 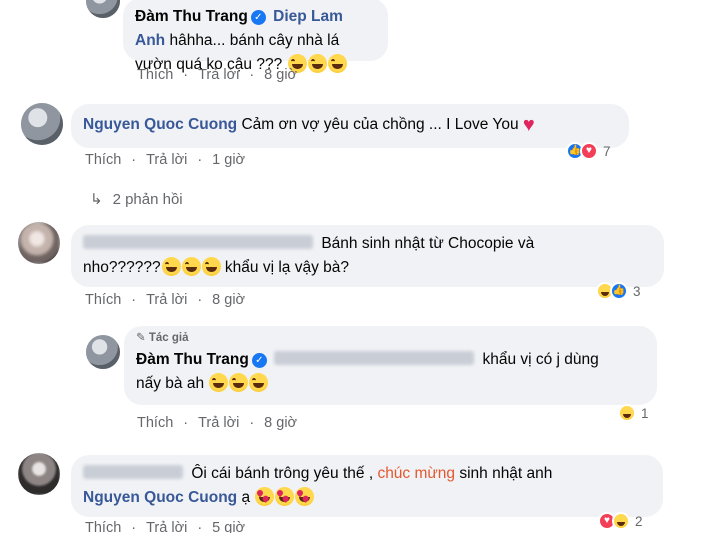 I want to click on love-reaction-icon: ♥, so click(x=589, y=151).